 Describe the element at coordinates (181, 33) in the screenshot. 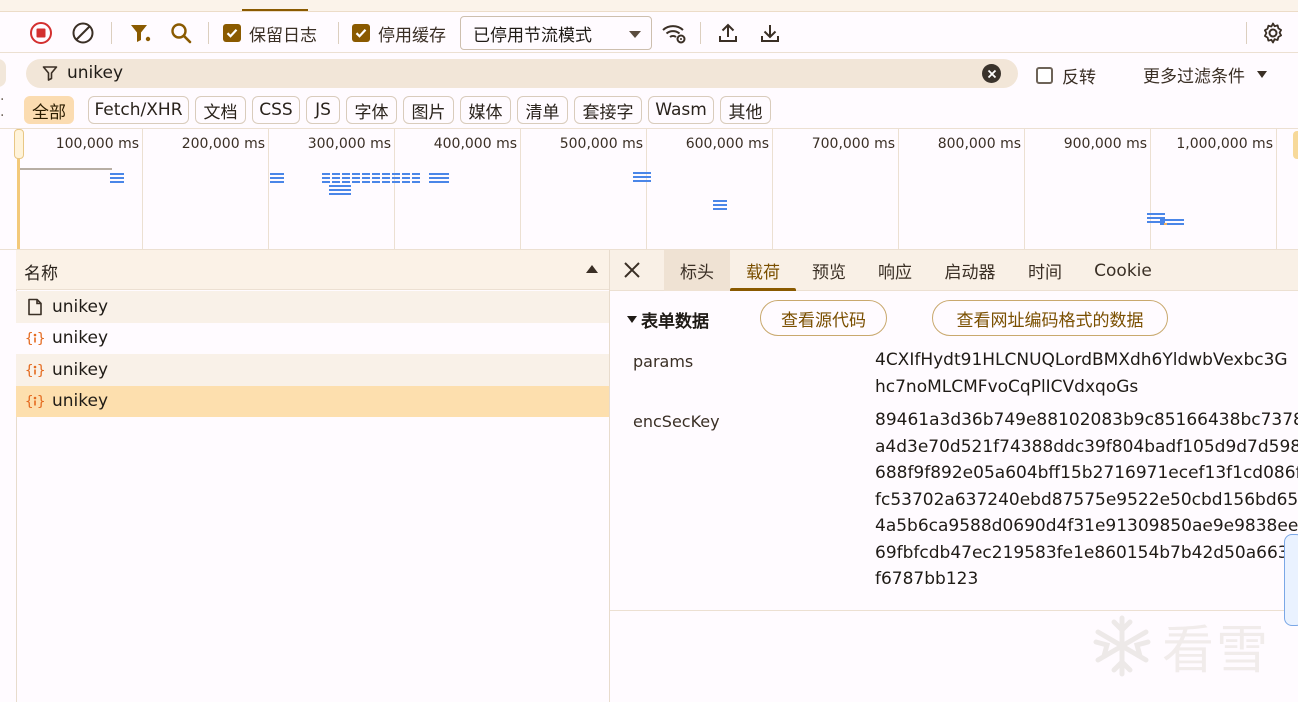

I see `search-button` at that location.